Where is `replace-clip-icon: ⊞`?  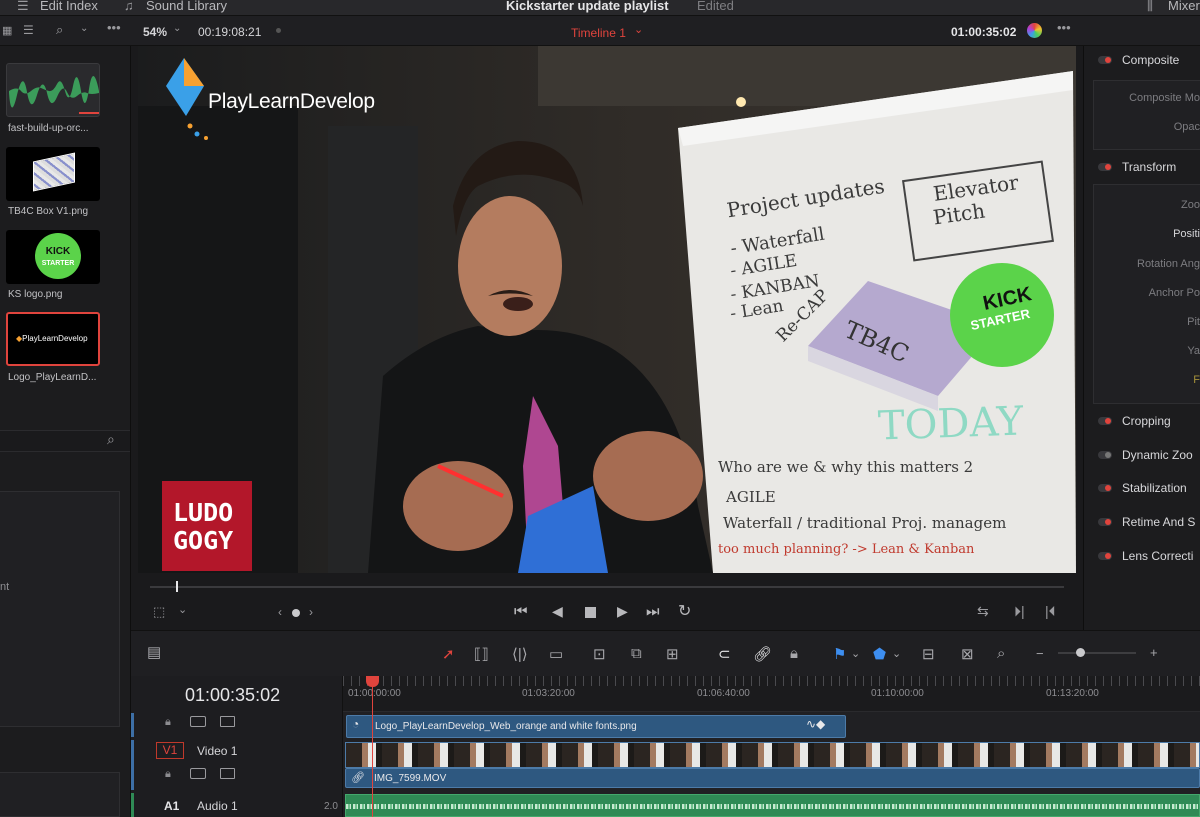 replace-clip-icon: ⊞ is located at coordinates (672, 654).